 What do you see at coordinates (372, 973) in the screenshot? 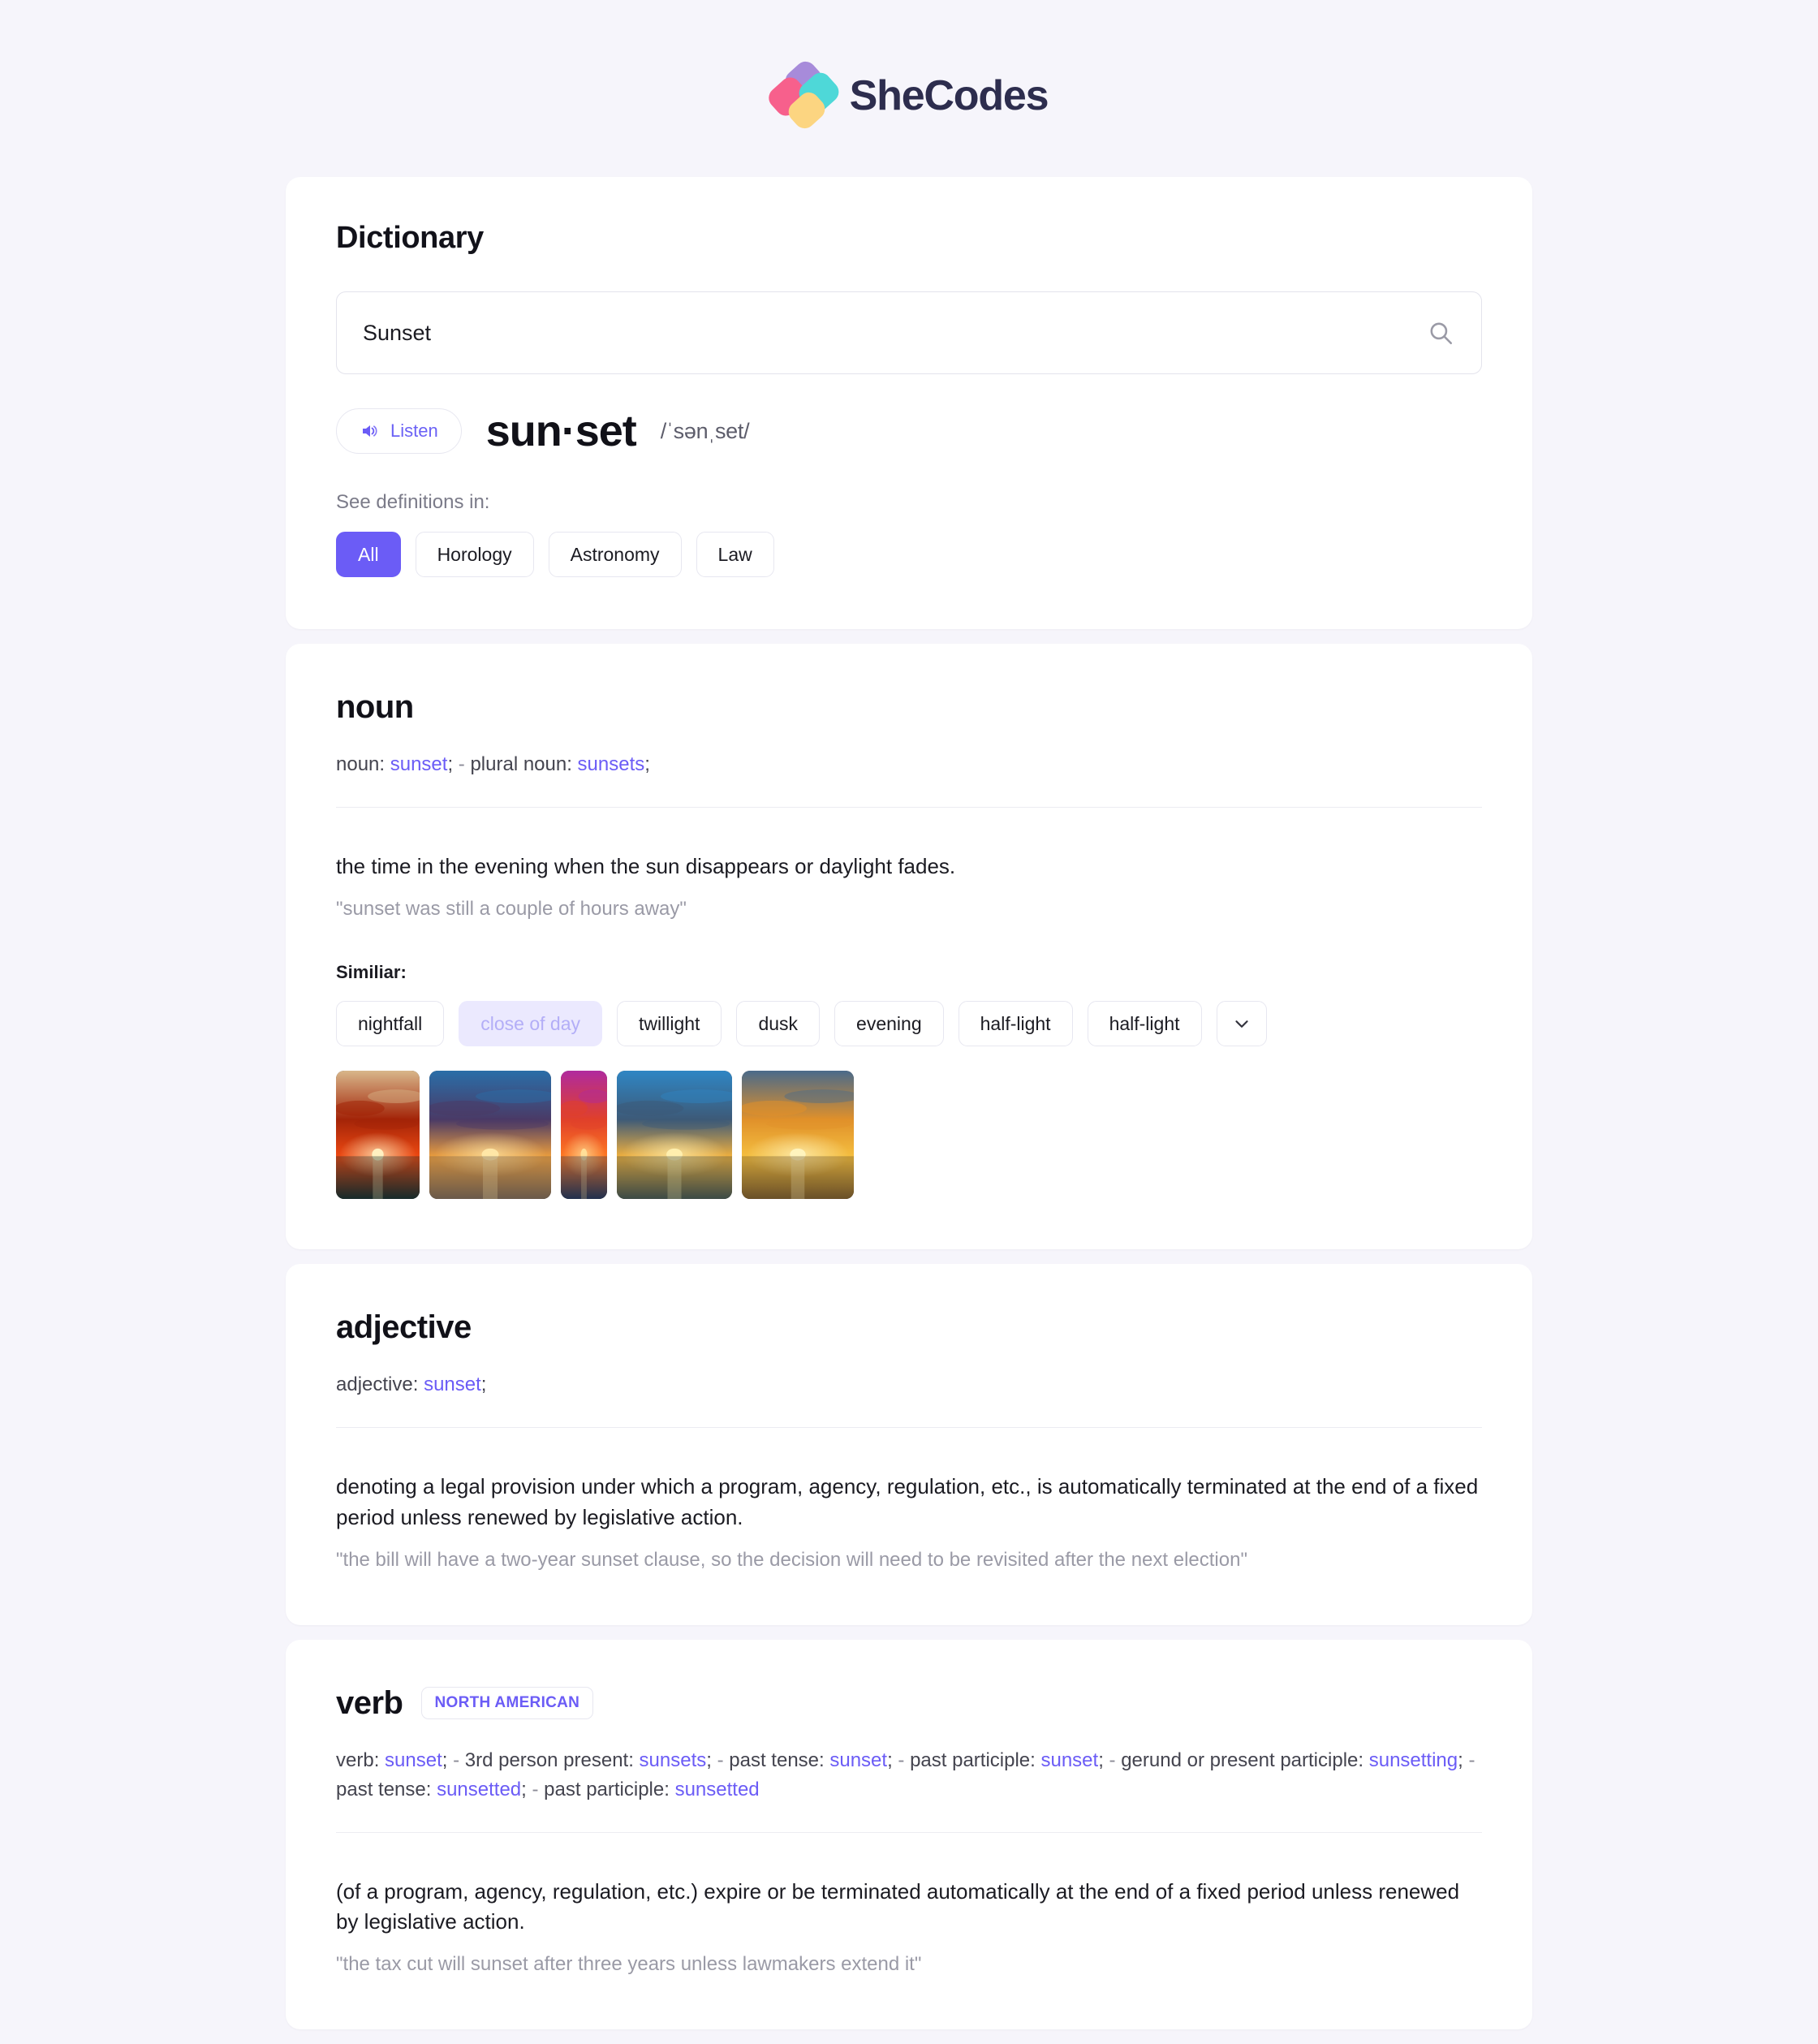
I see `similar-label: Similiar:` at bounding box center [372, 973].